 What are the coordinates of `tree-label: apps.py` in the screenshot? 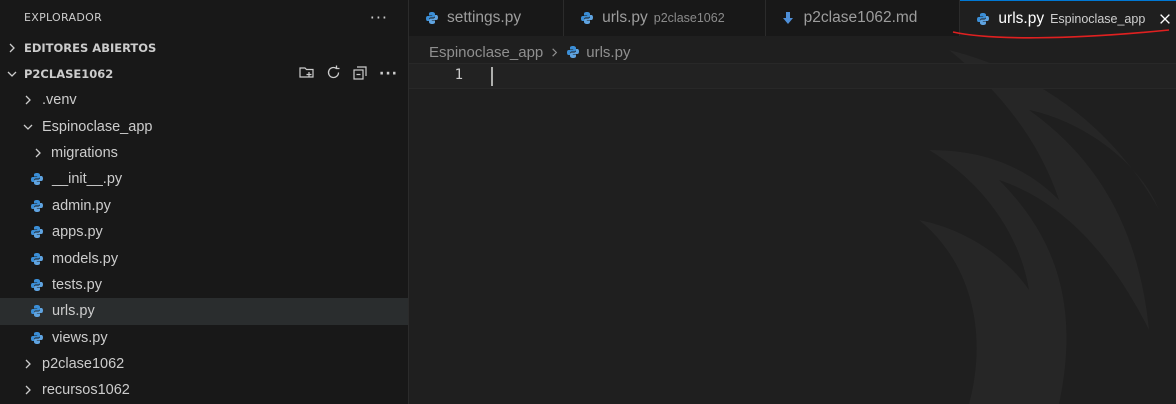 It's located at (77, 232).